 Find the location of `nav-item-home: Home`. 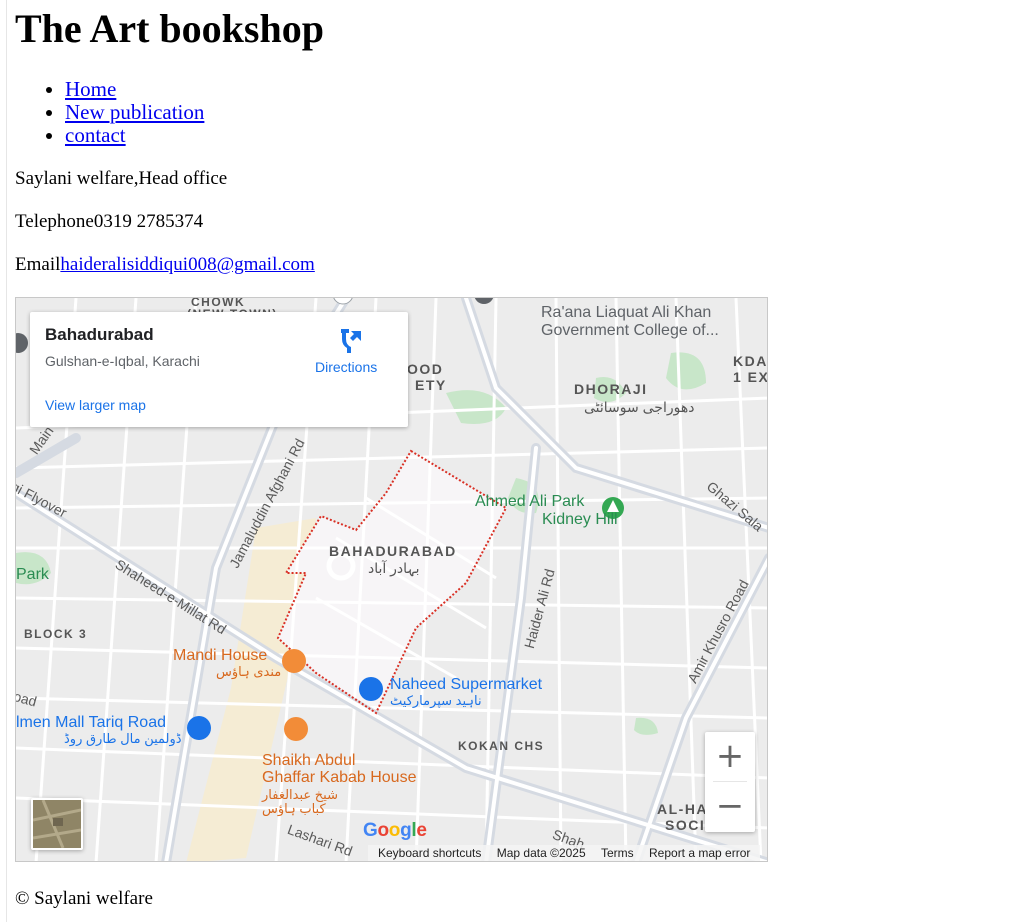

nav-item-home: Home is located at coordinates (134, 89).